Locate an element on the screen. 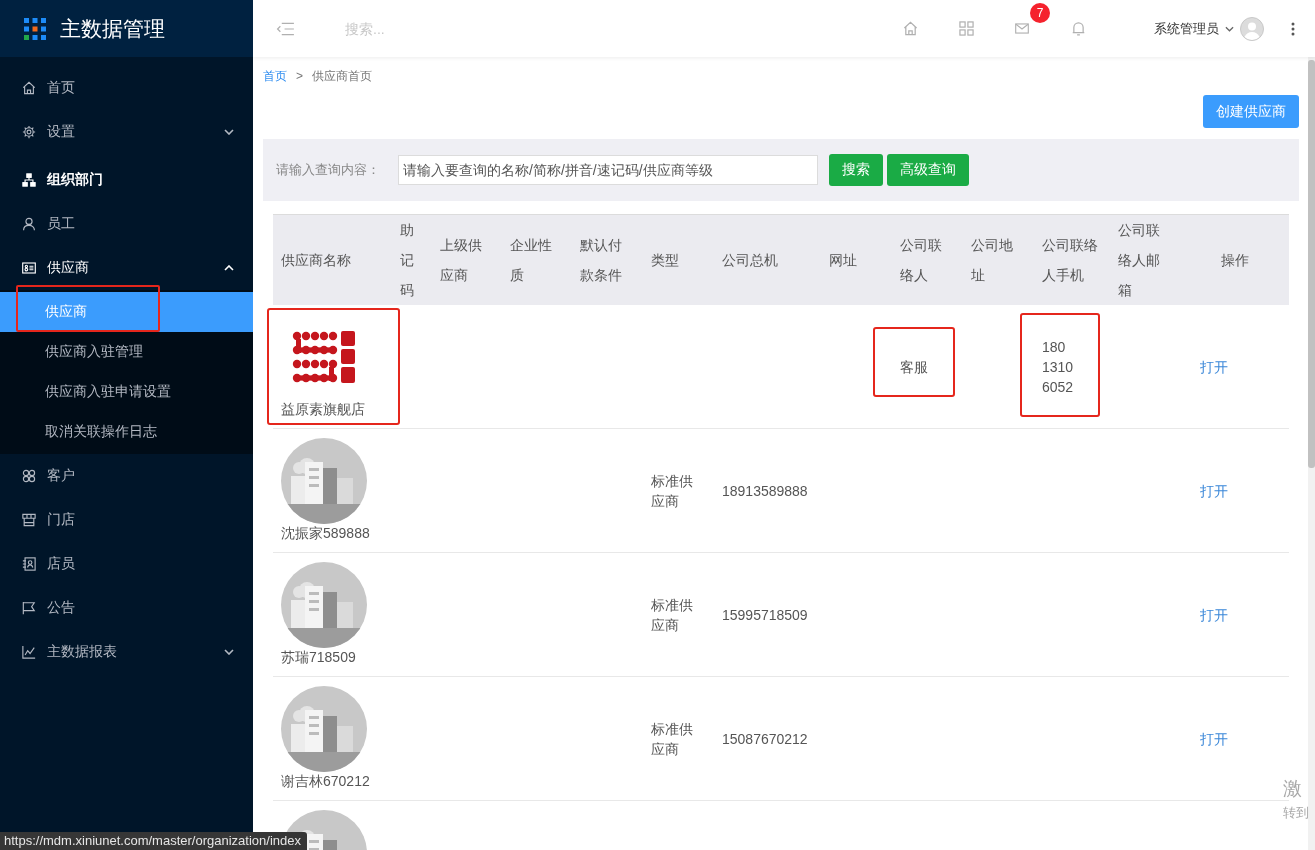 The image size is (1315, 850). contact-name: 客服 is located at coordinates (914, 366).